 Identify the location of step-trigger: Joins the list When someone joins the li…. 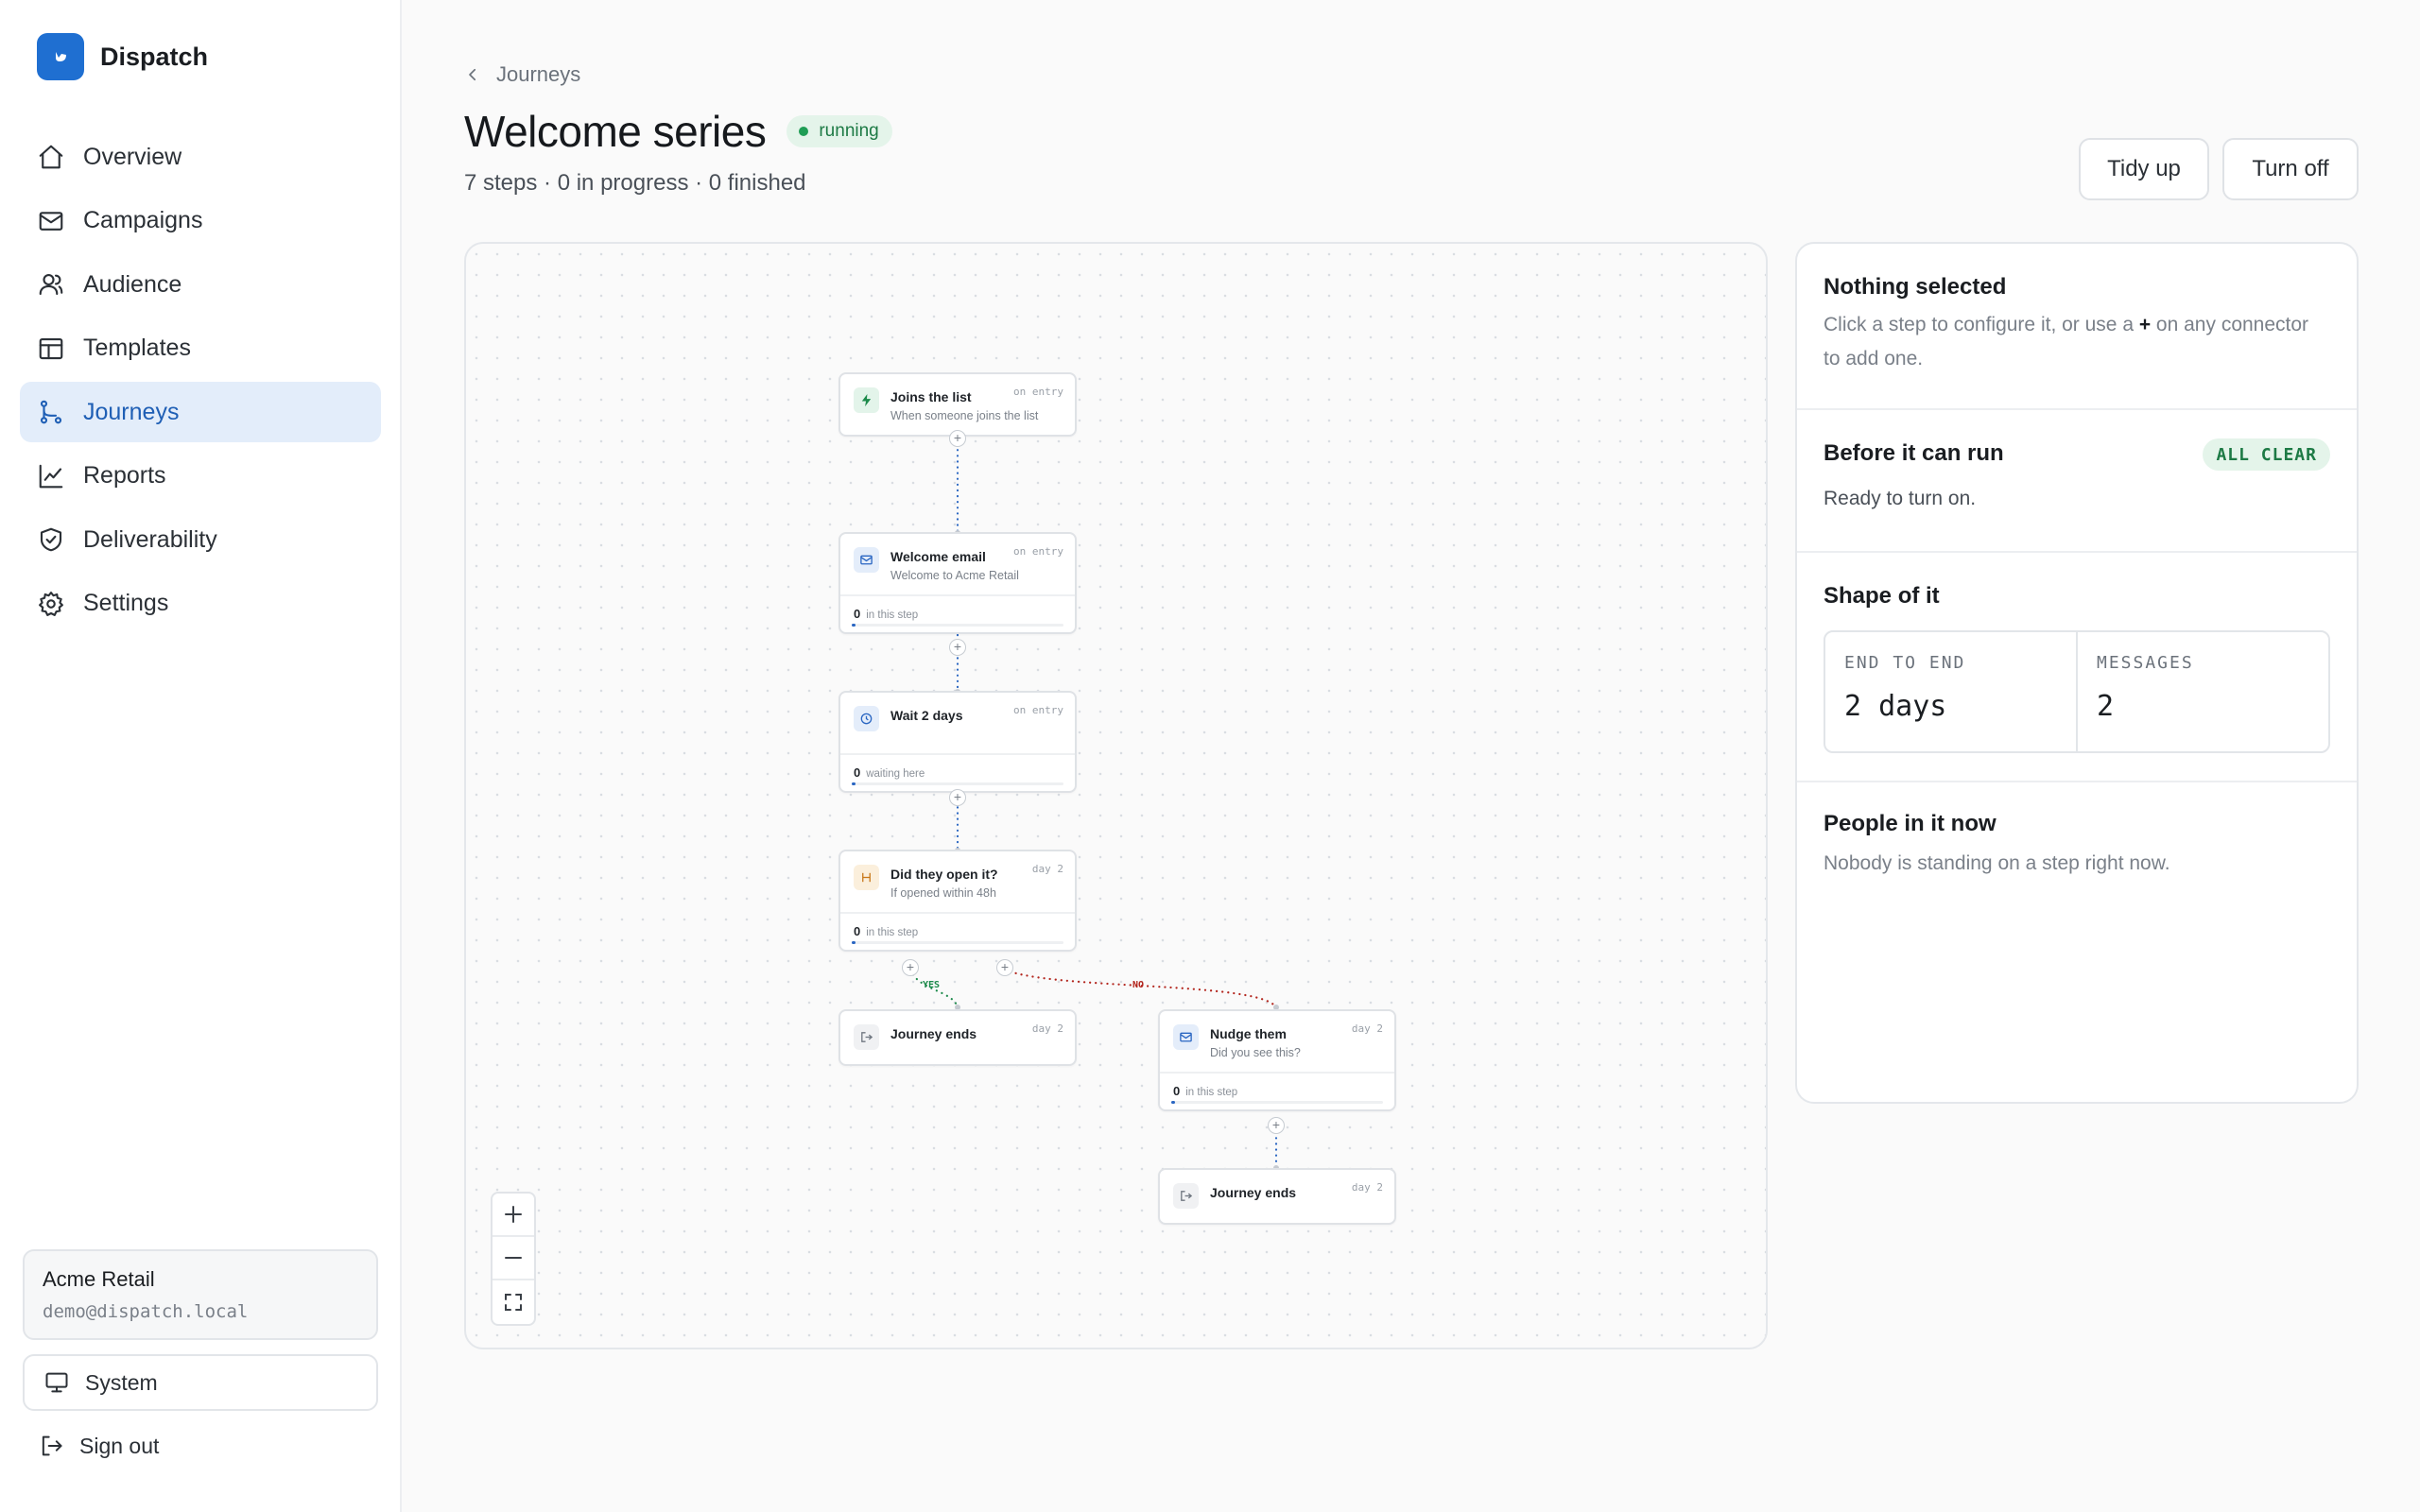
(957, 404).